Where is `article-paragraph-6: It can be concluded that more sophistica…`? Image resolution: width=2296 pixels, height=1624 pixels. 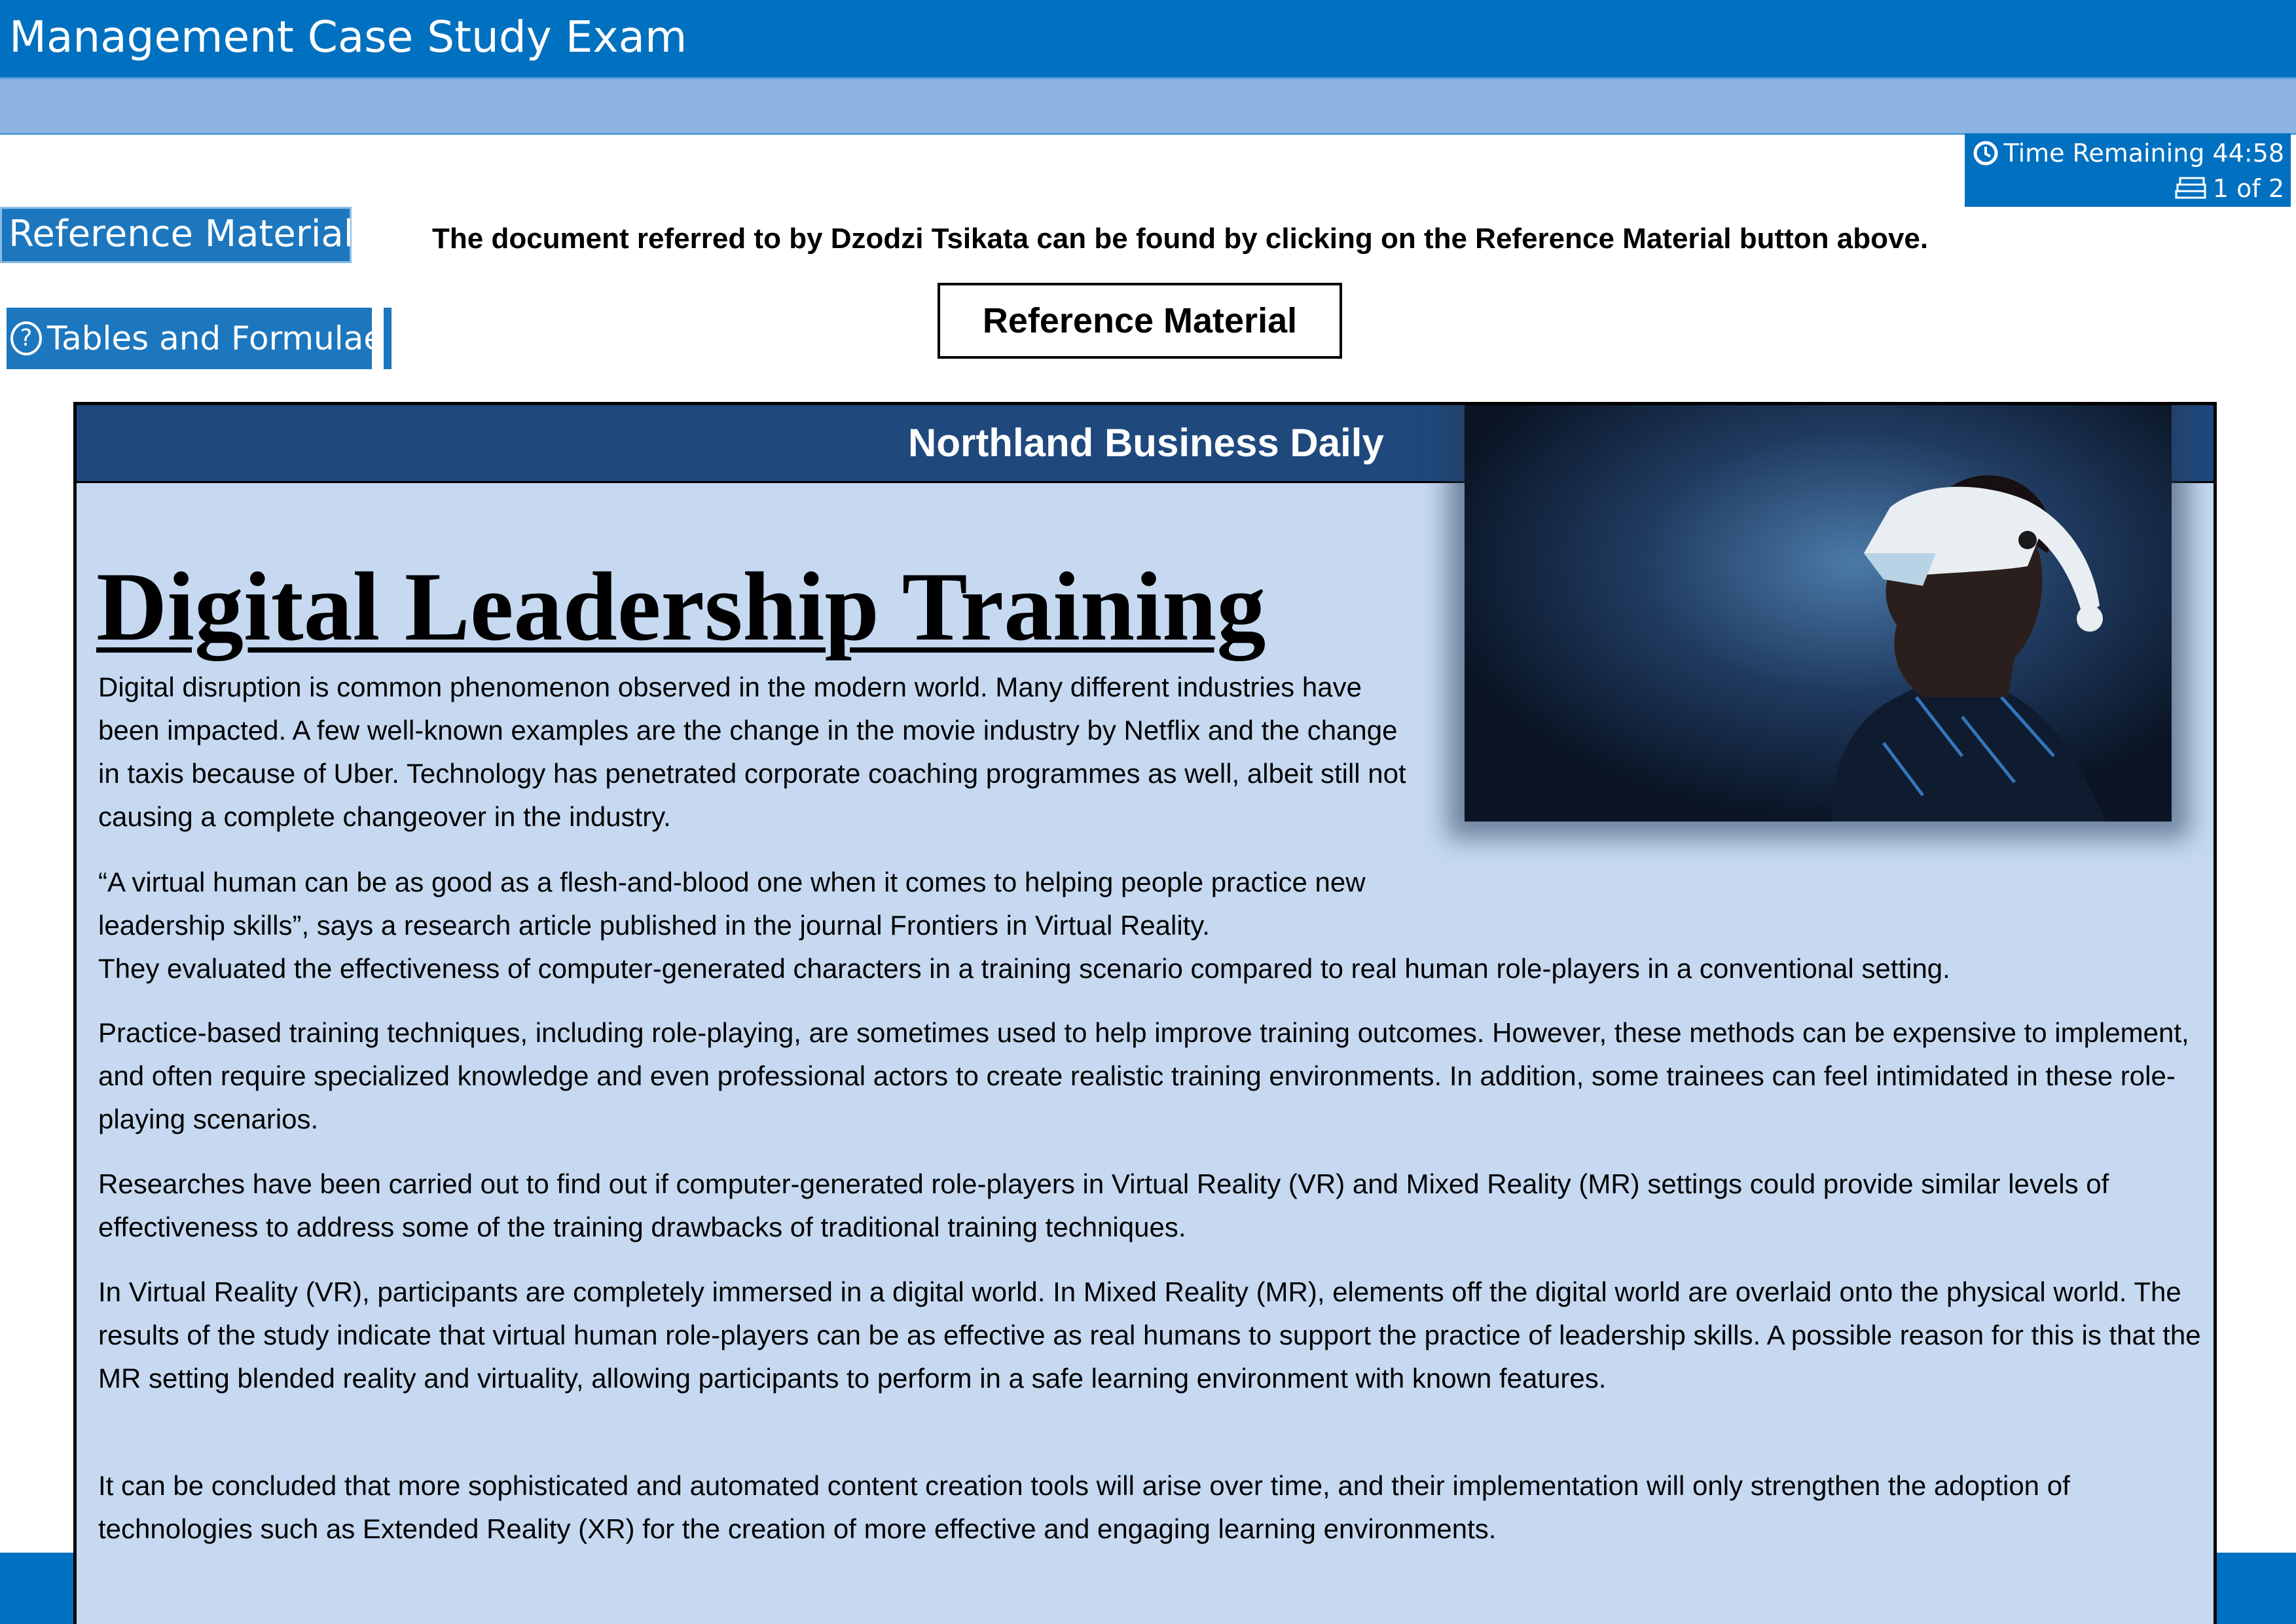
article-paragraph-6: It can be concluded that more sophistica… is located at coordinates (1084, 1507).